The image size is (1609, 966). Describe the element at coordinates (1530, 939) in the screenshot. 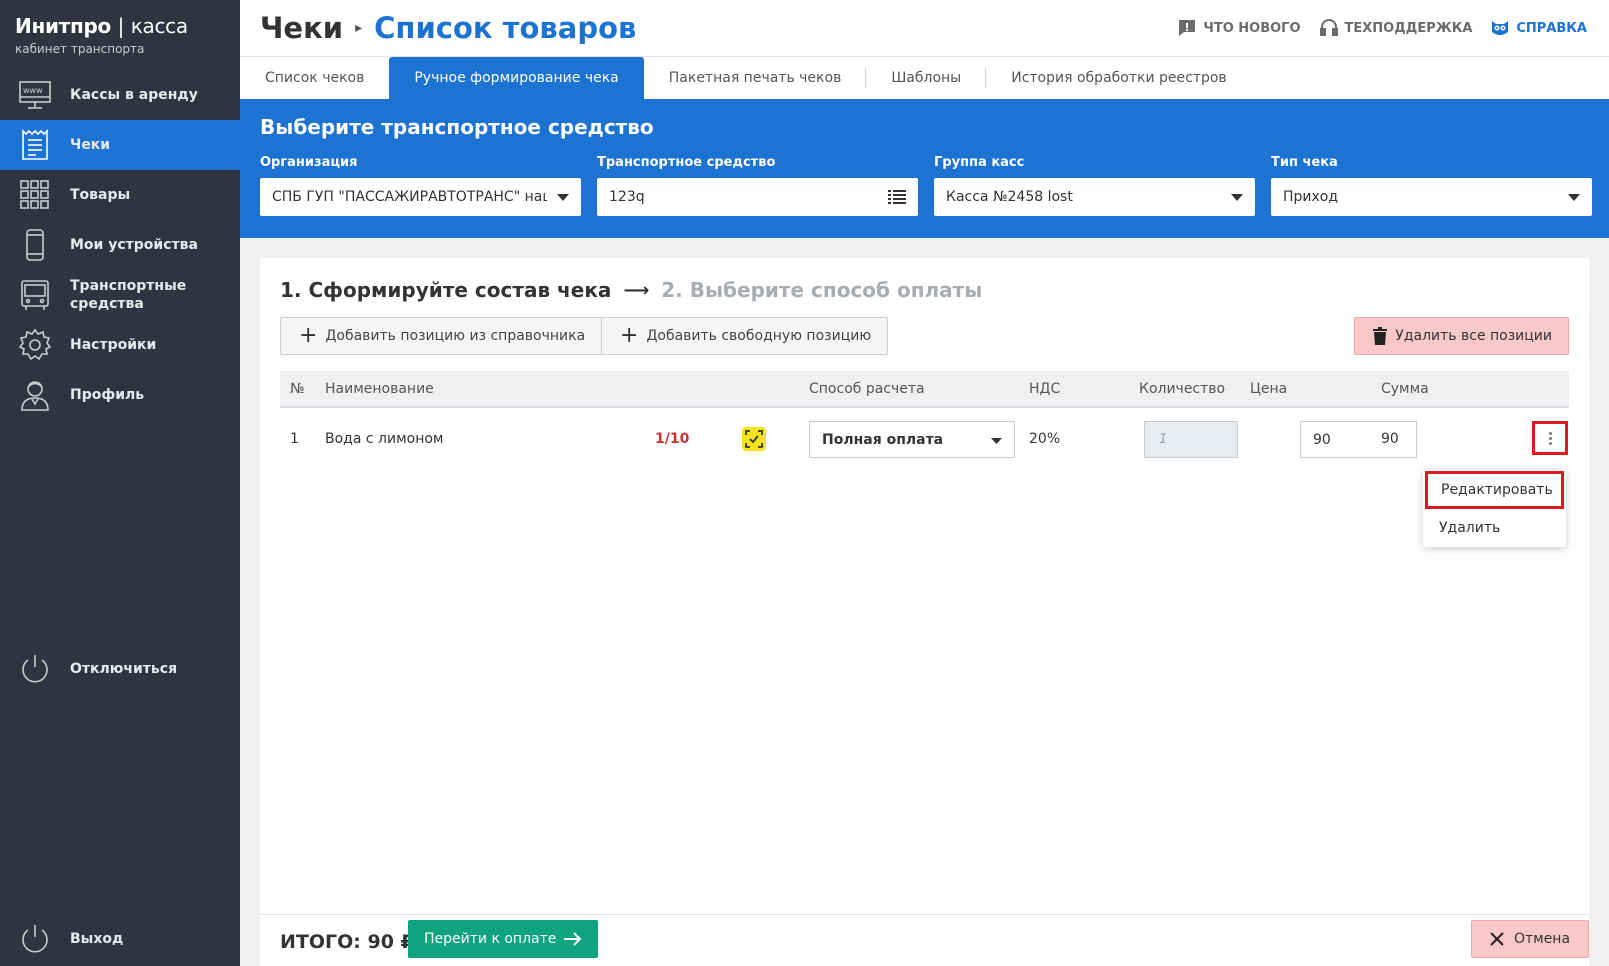

I see `cancel-button: Отмена` at that location.